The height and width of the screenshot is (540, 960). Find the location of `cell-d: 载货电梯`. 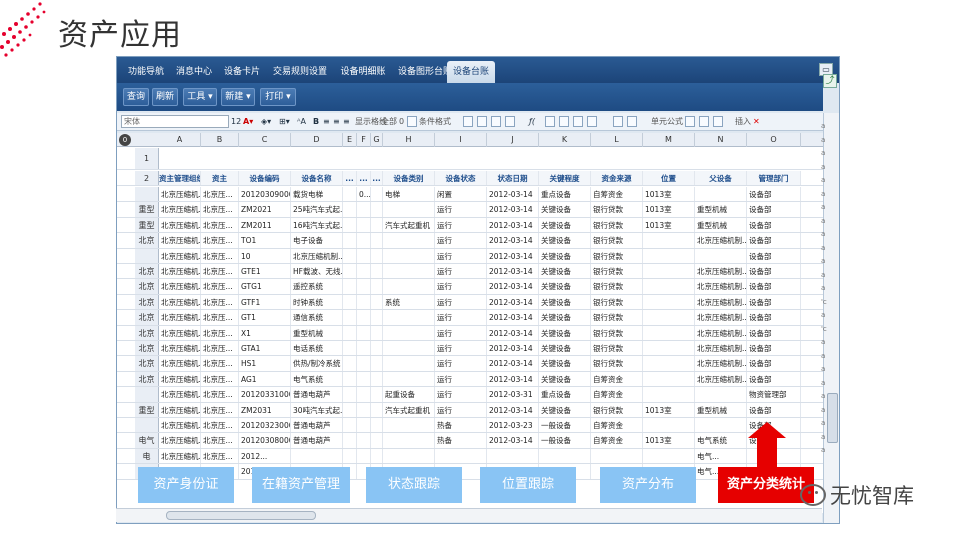

cell-d: 载货电梯 is located at coordinates (317, 194).